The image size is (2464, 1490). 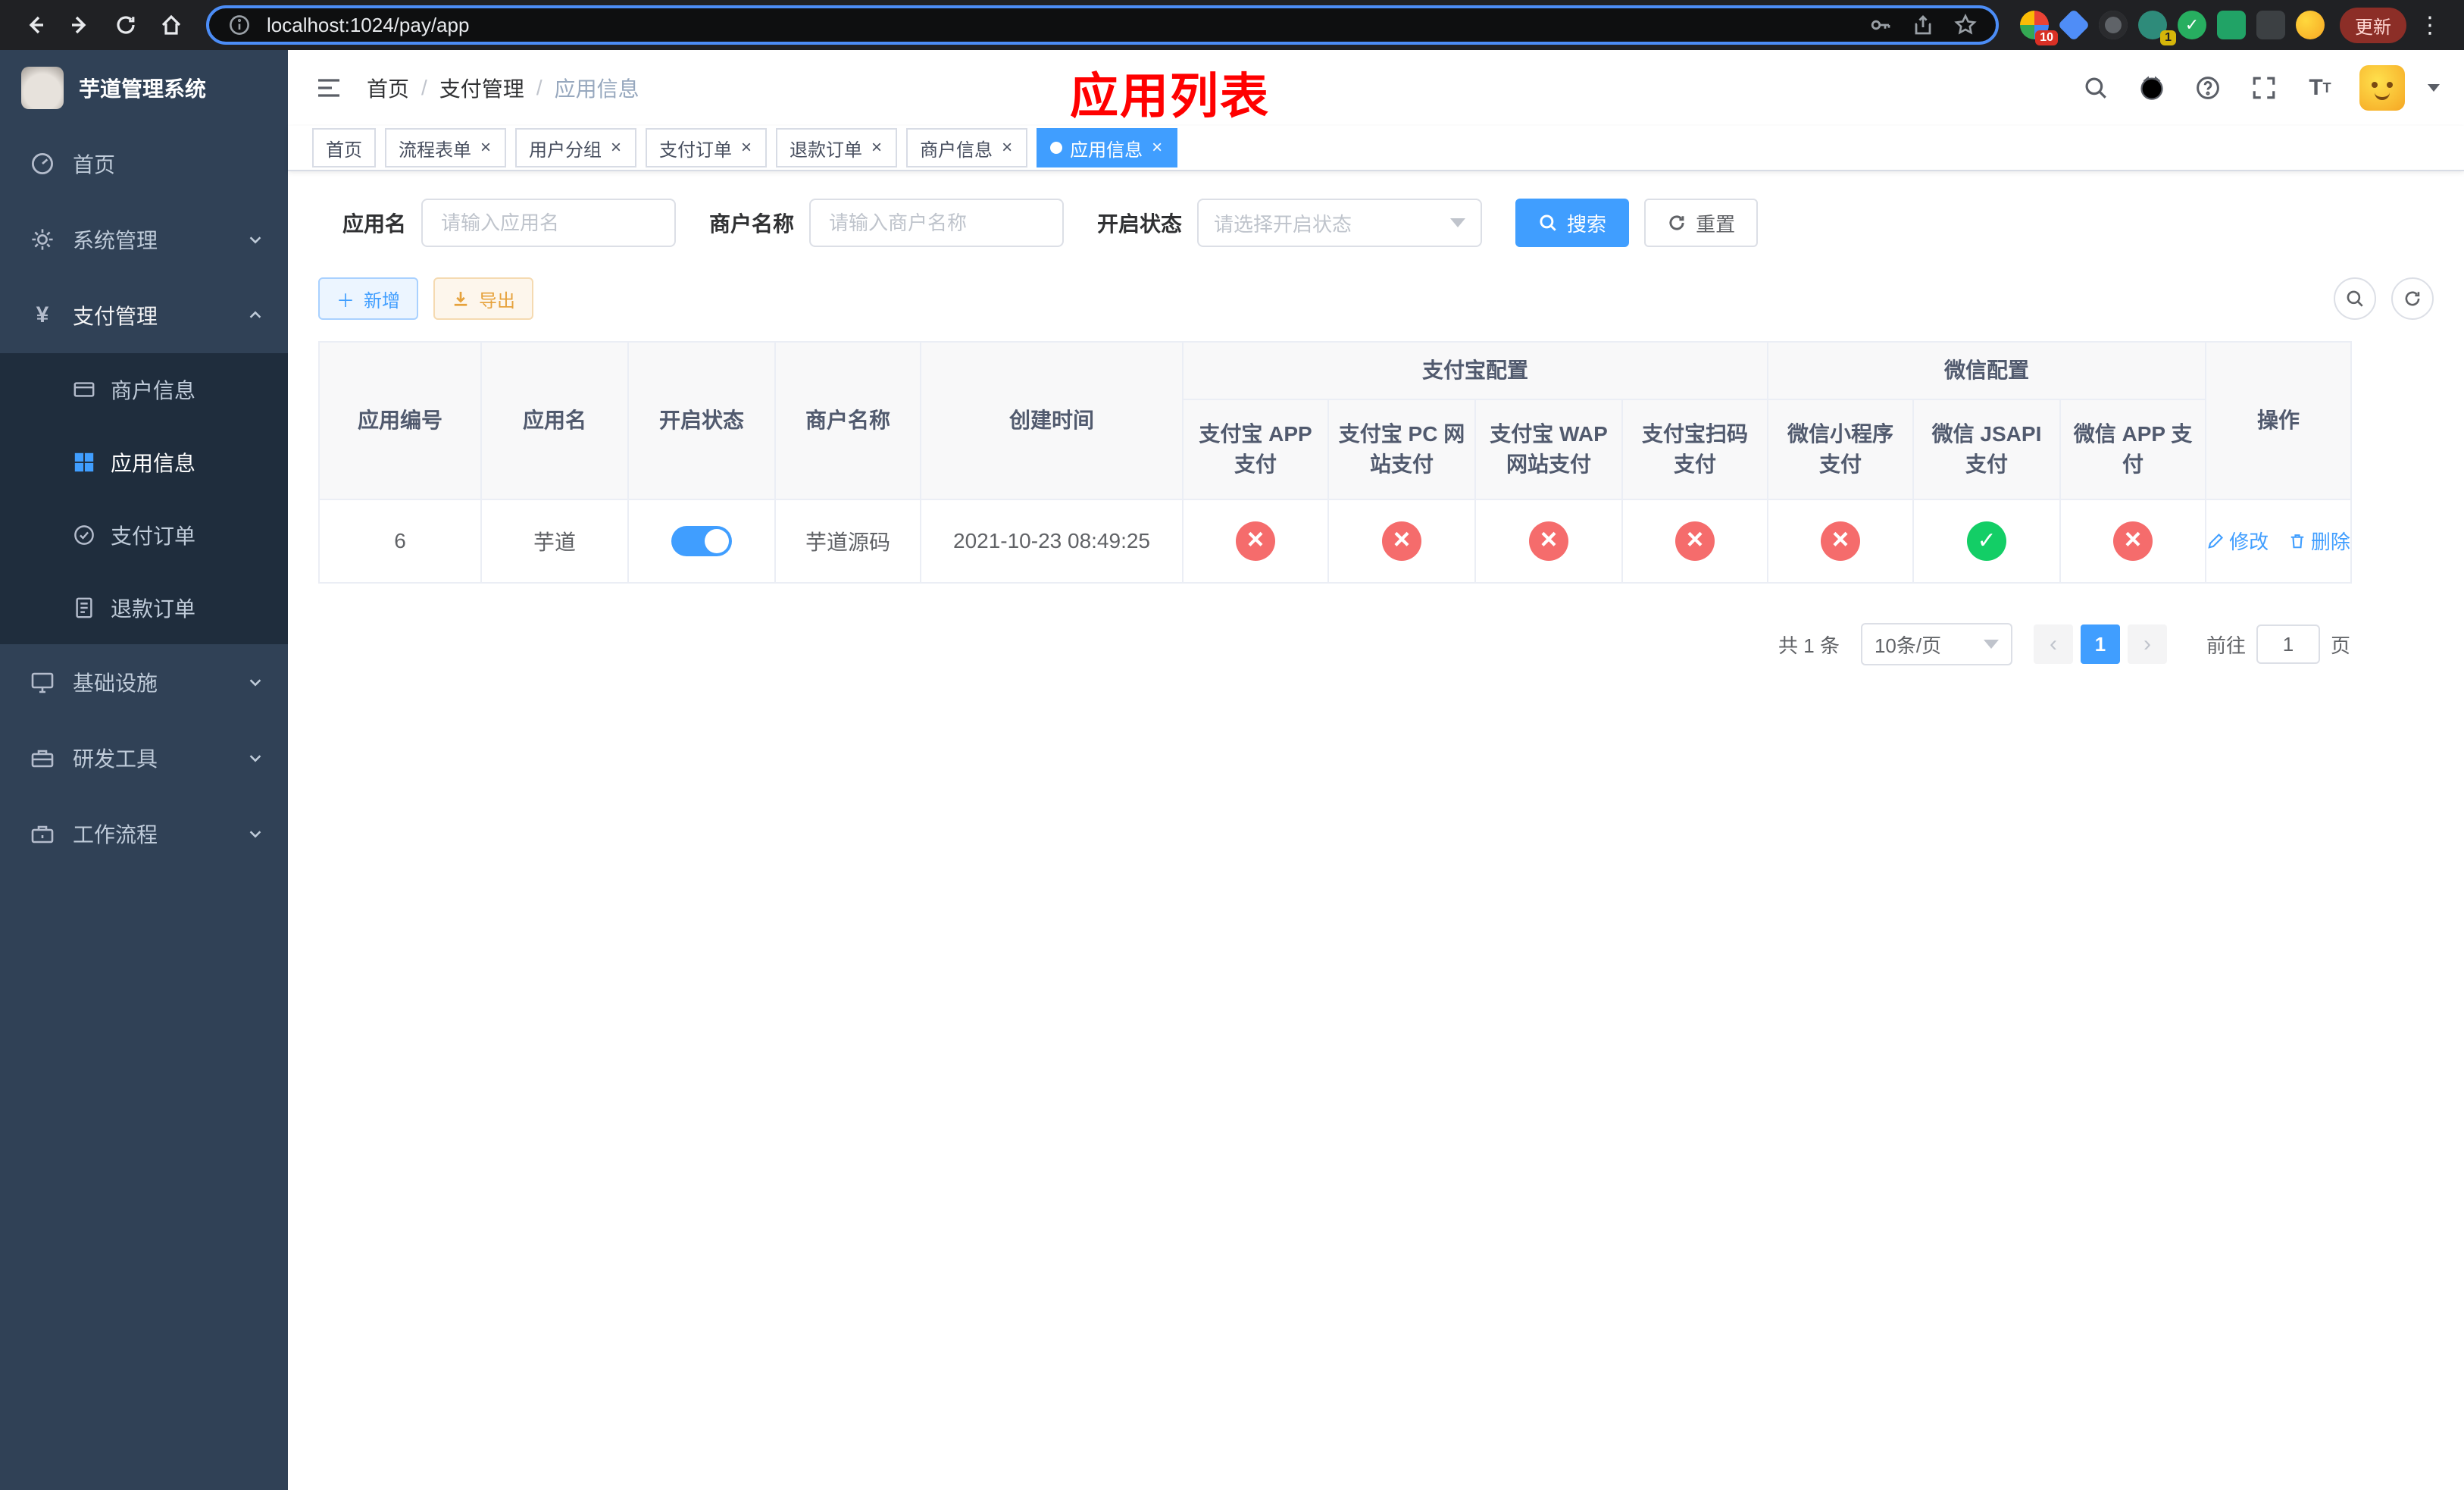 What do you see at coordinates (125, 25) in the screenshot?
I see `reload-button` at bounding box center [125, 25].